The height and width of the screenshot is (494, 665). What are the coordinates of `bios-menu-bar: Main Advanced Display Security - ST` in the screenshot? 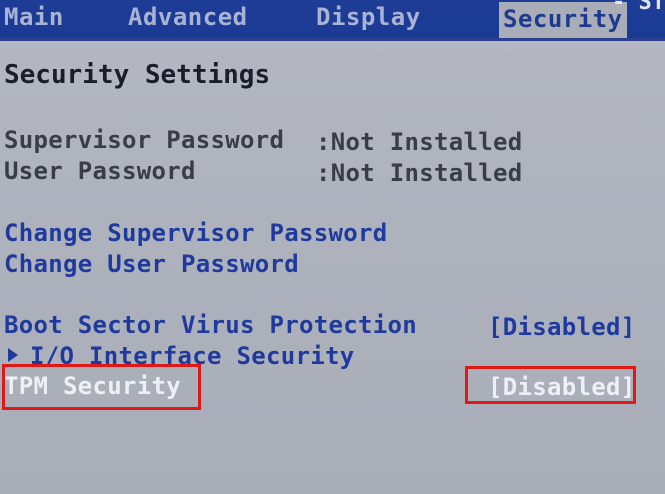 It's located at (332, 20).